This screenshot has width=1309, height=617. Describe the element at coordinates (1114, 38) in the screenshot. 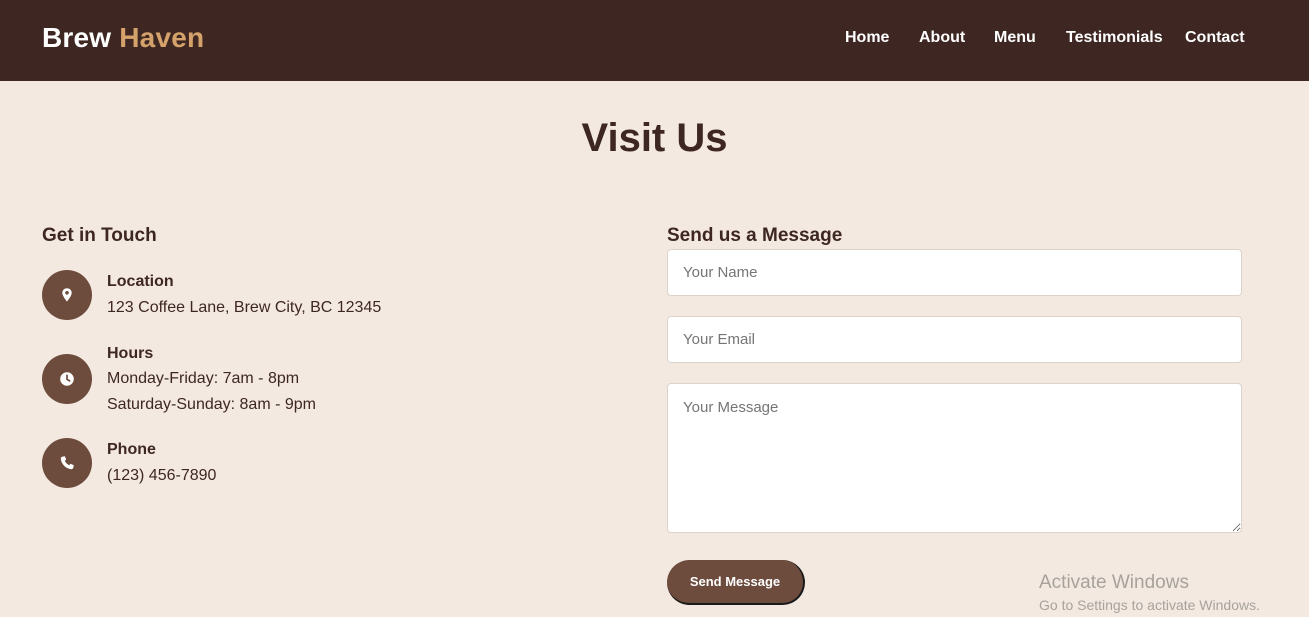

I see `nav-link-testimonials: Testimonials` at that location.